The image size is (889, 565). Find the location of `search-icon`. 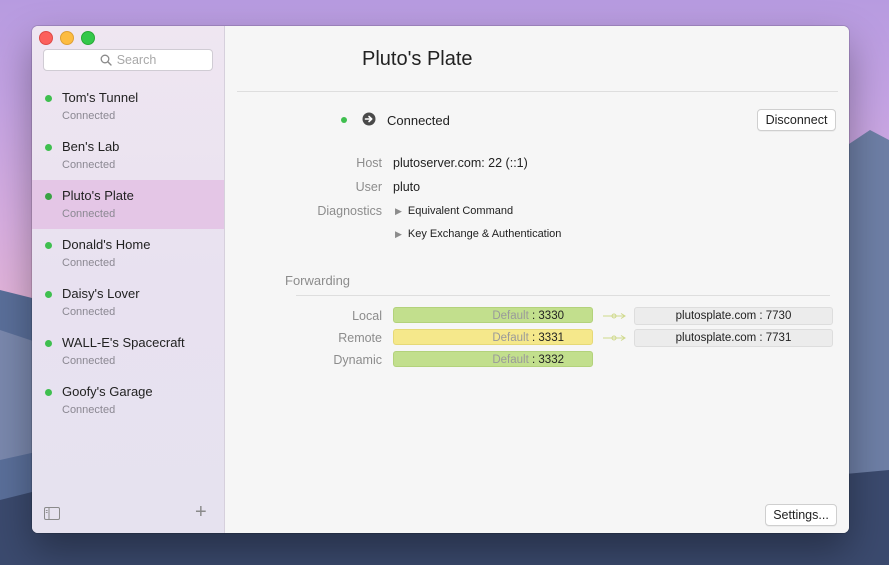

search-icon is located at coordinates (106, 60).